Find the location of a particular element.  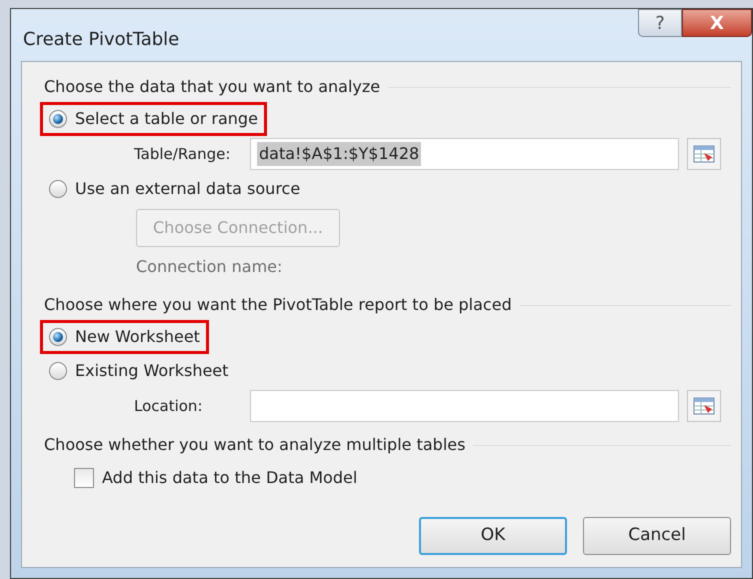

radio-label: Existing Worksheet is located at coordinates (151, 371).